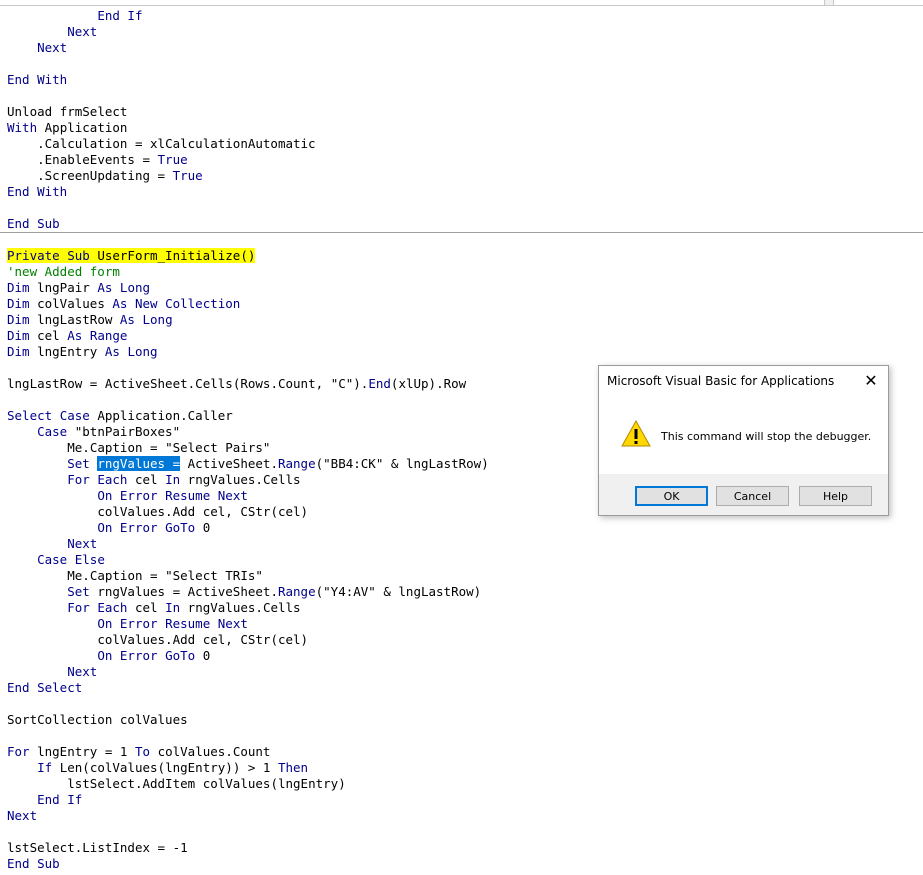 This screenshot has width=923, height=875. I want to click on help-button: Help, so click(835, 496).